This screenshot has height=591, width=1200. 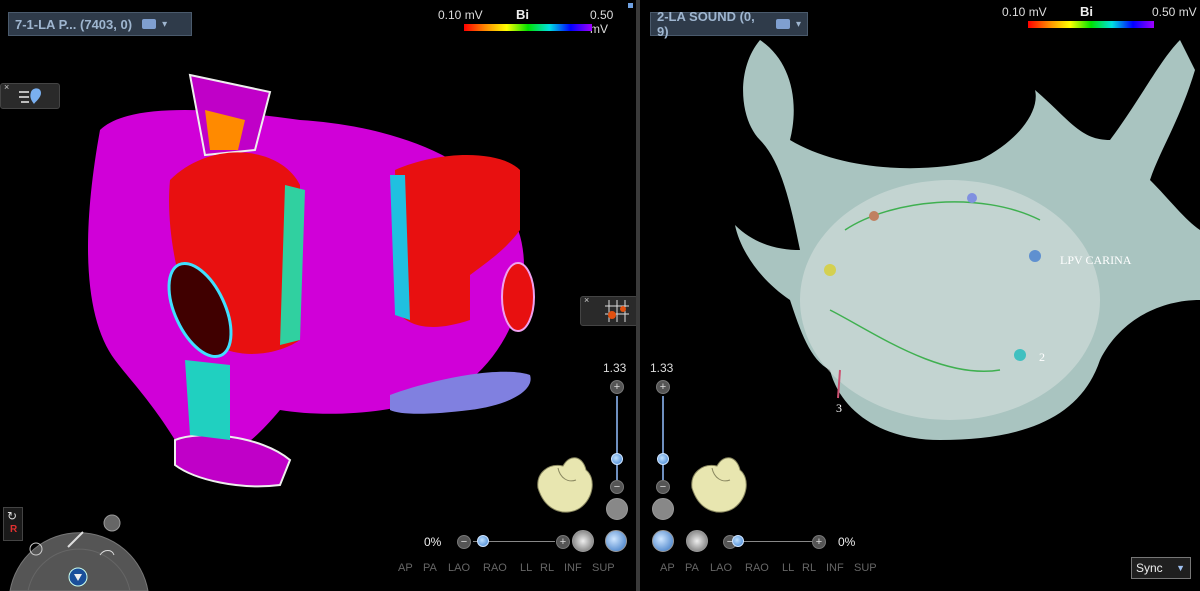 What do you see at coordinates (1100, 19) in the screenshot?
I see `right-color-scale: 0.10 mV Bi 0.50 mV` at bounding box center [1100, 19].